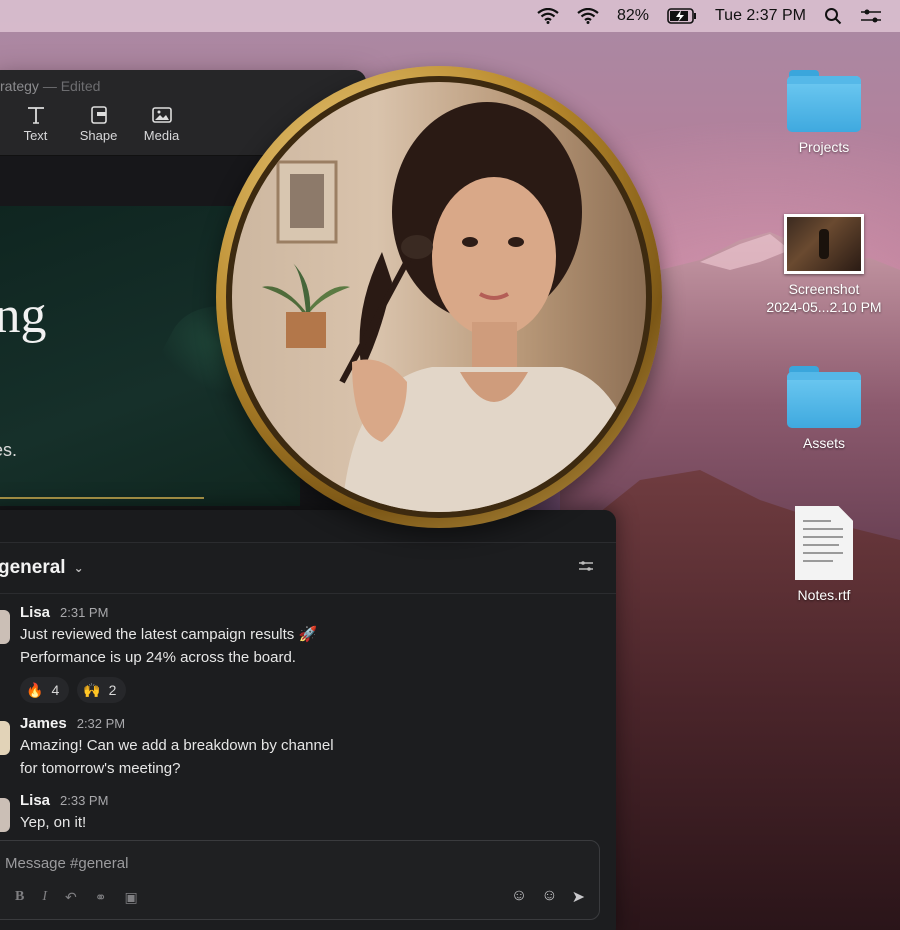 The width and height of the screenshot is (900, 930). Describe the element at coordinates (824, 543) in the screenshot. I see `rtf-document-icon` at that location.